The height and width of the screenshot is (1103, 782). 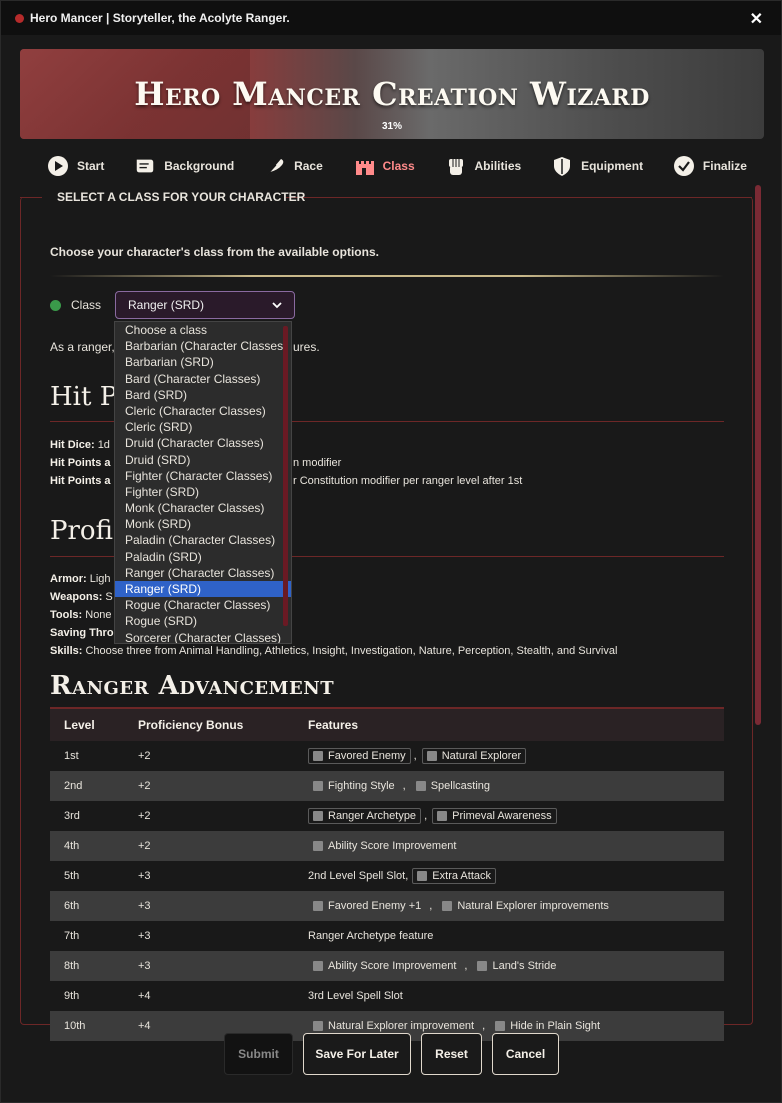 What do you see at coordinates (203, 476) in the screenshot?
I see `dropdown-option: Fighter (Character Classes)` at bounding box center [203, 476].